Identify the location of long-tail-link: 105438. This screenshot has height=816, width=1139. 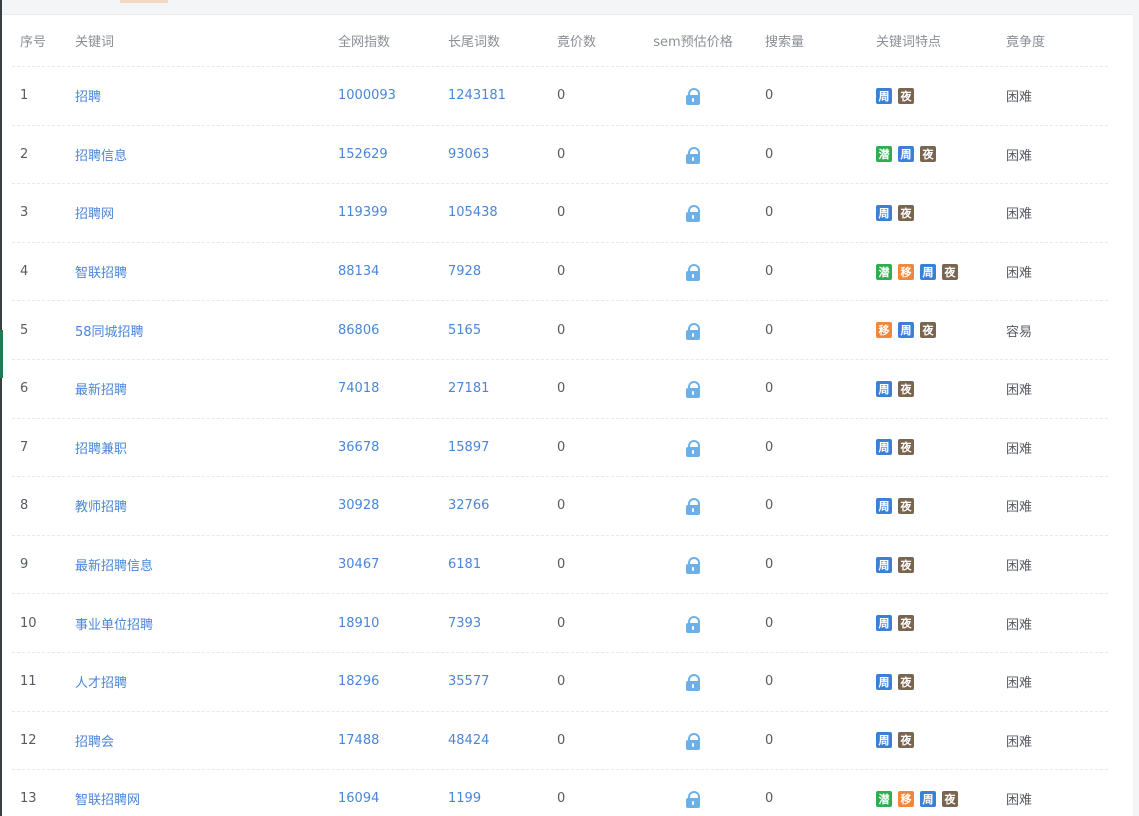
(498, 213).